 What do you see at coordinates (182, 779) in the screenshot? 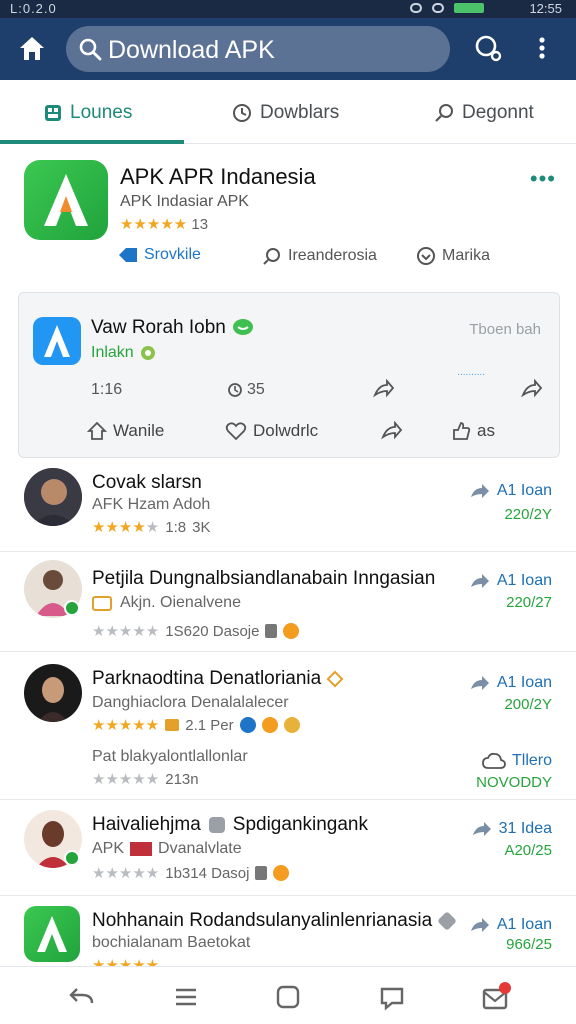
I see `rating-text: 213n` at bounding box center [182, 779].